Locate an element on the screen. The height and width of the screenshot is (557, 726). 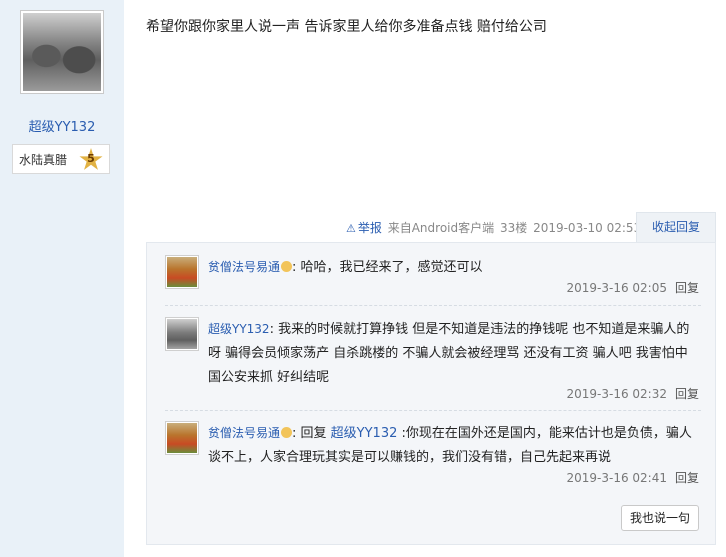
reply-text: : 哈哈，我已经来了，感觉还可以 is located at coordinates (387, 267).